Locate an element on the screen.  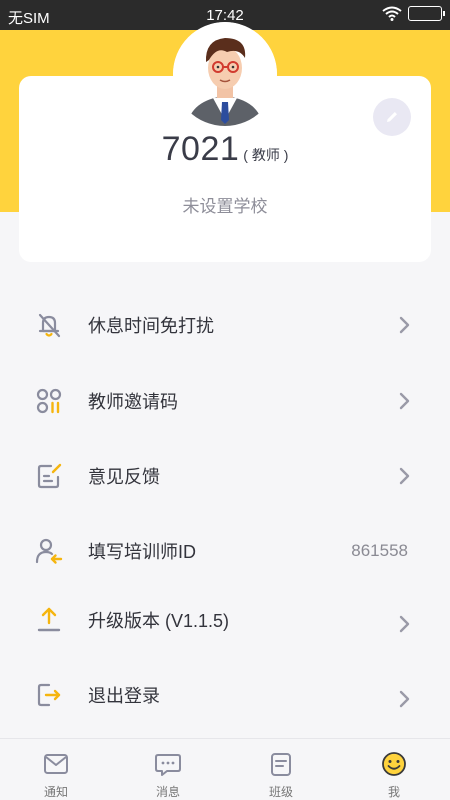
menu-item-do-not-disturb: 休息时间免打扰 is located at coordinates (225, 325).